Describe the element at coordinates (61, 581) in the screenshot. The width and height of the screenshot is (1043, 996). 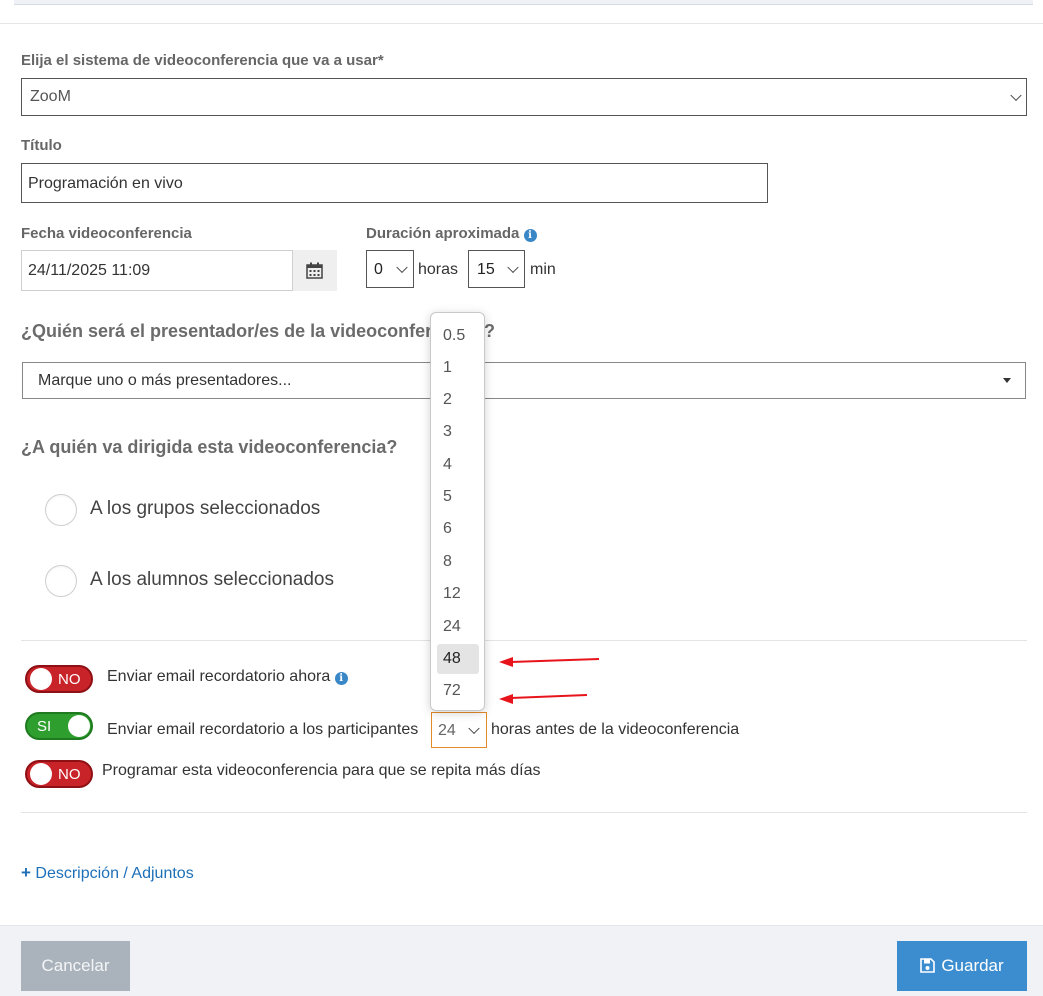
I see `radio-students` at that location.